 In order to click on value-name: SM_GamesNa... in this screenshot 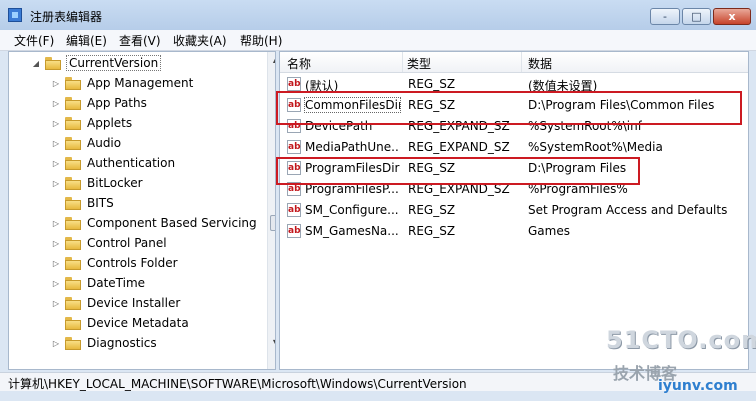, I will do `click(352, 231)`.